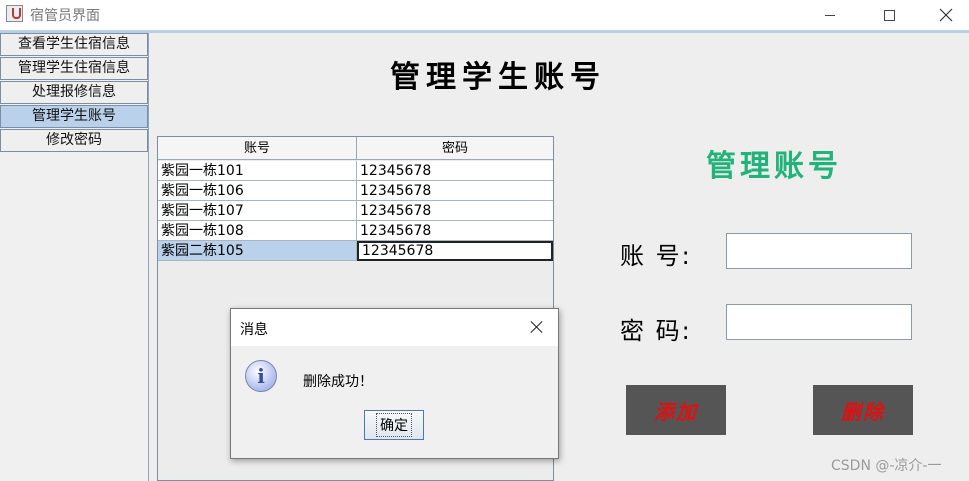  I want to click on sidebar-item-manage-lodging: 管理学生住宿信息, so click(74, 68).